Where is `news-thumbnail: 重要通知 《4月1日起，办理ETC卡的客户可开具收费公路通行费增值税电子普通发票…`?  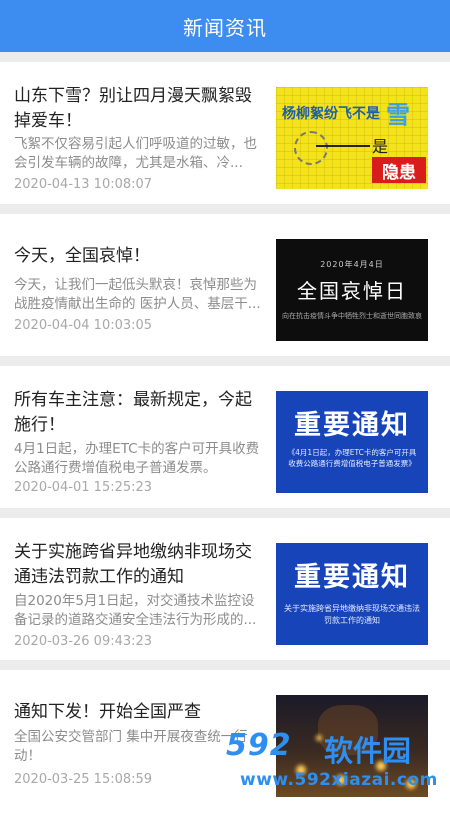 news-thumbnail: 重要通知 《4月1日起，办理ETC卡的客户可开具收费公路通行费增值税电子普通发票… is located at coordinates (352, 442).